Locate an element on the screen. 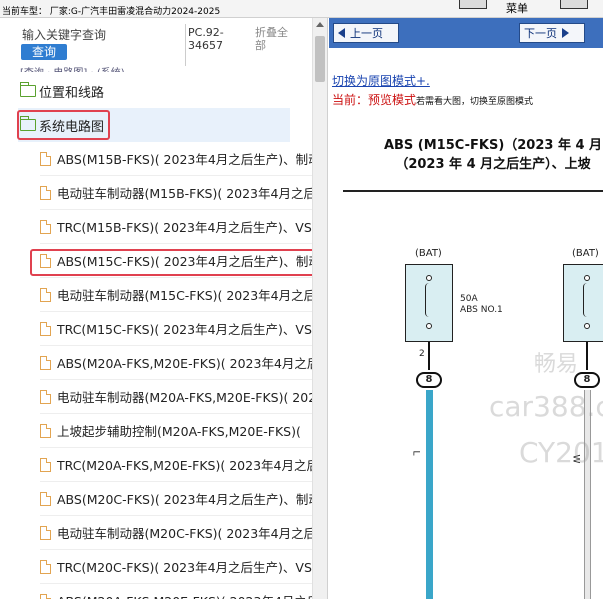 This screenshot has width=603, height=599. mode-name: 预览模式 is located at coordinates (392, 100).